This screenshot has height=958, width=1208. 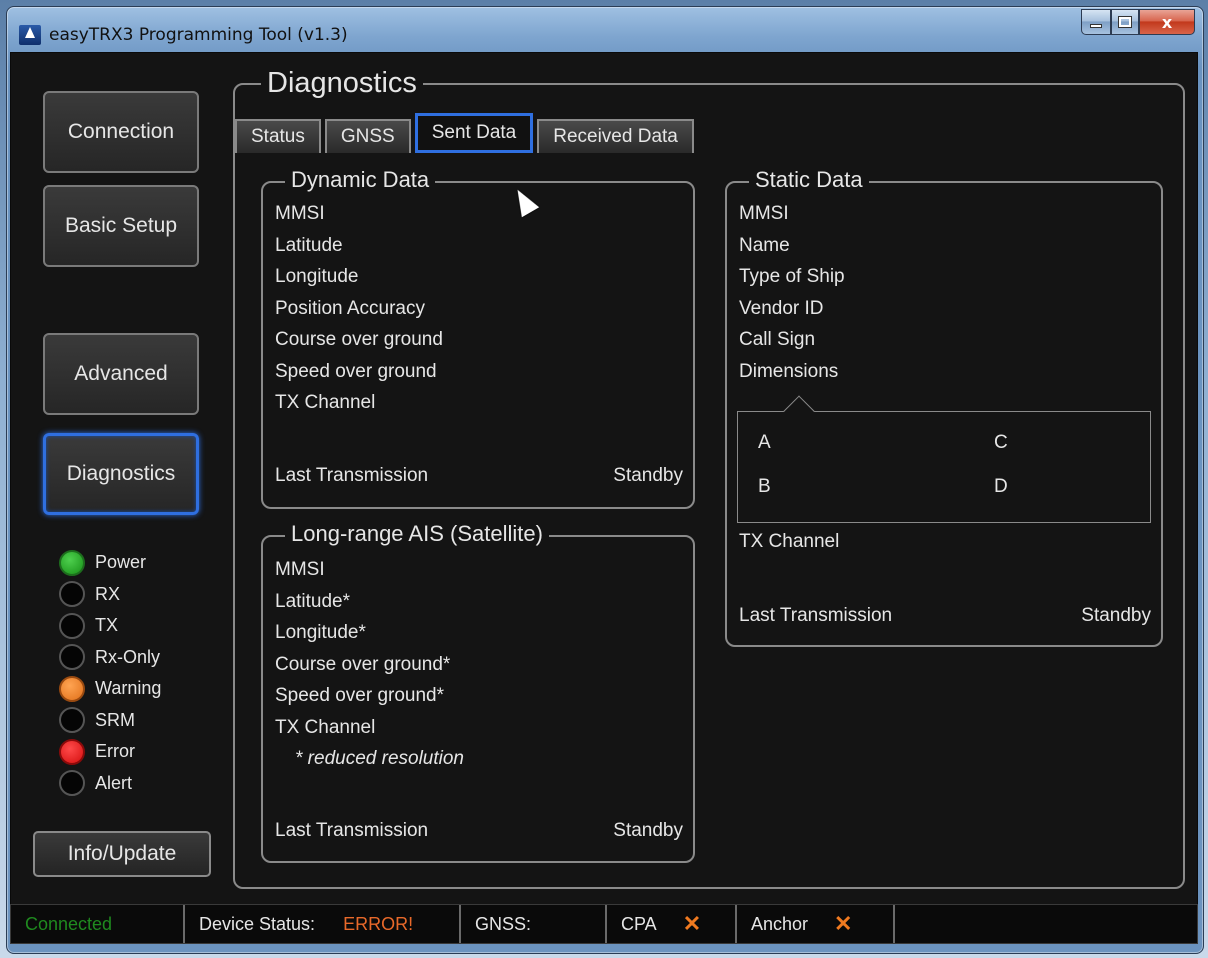 I want to click on static-field: Dimensions, so click(x=789, y=371).